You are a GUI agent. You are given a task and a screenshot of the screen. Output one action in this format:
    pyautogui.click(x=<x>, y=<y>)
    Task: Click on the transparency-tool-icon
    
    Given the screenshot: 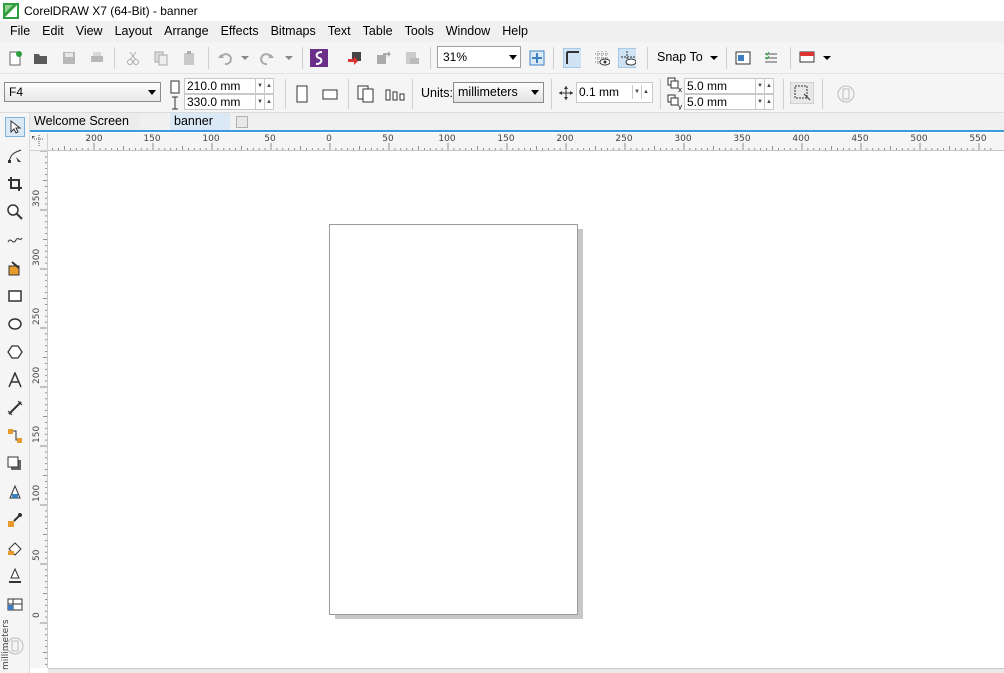 What is the action you would take?
    pyautogui.click(x=15, y=492)
    